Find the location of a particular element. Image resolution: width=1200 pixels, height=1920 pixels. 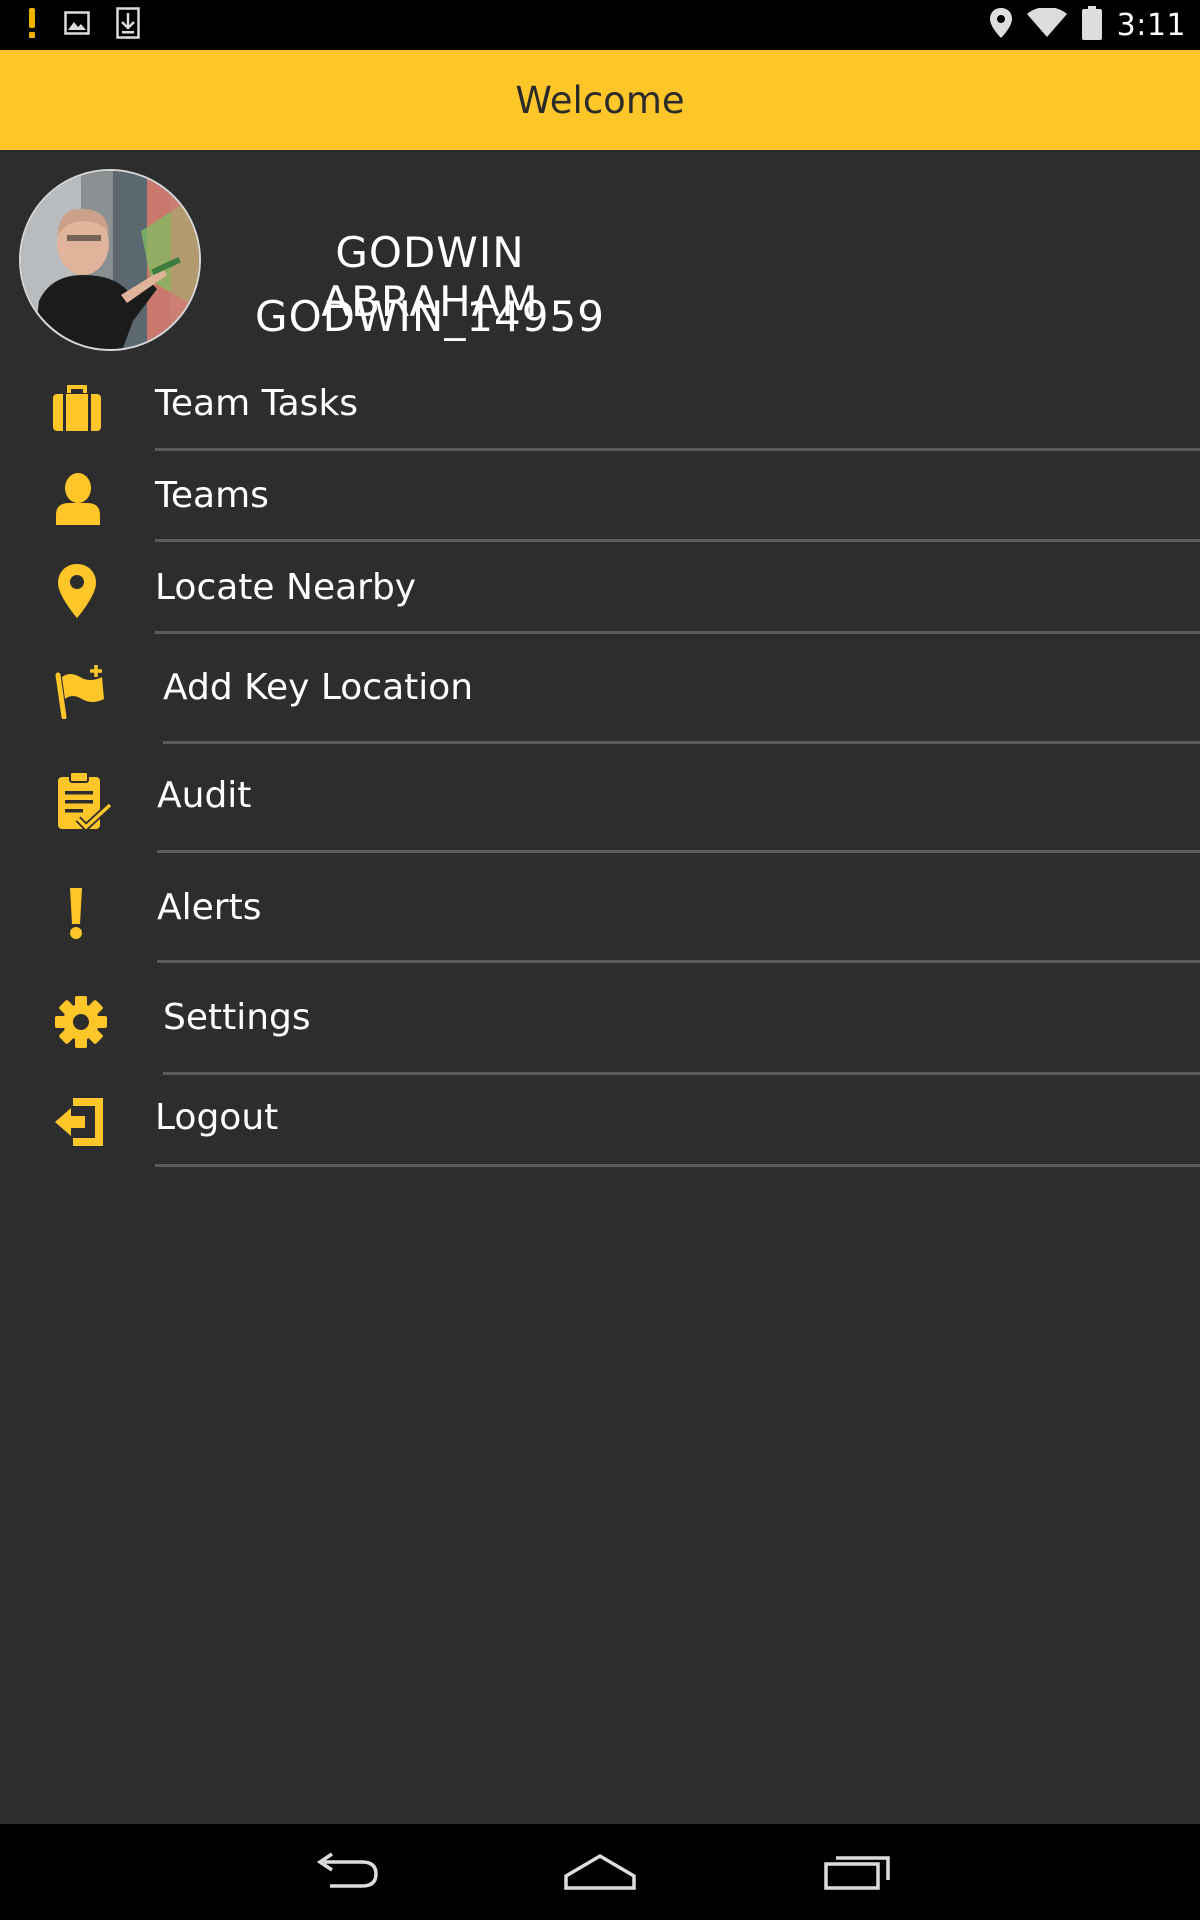

battery-icon is located at coordinates (1092, 25).